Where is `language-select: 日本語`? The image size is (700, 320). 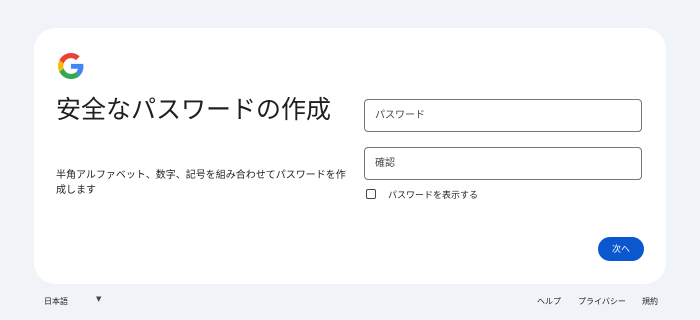
language-select: 日本語 is located at coordinates (56, 301).